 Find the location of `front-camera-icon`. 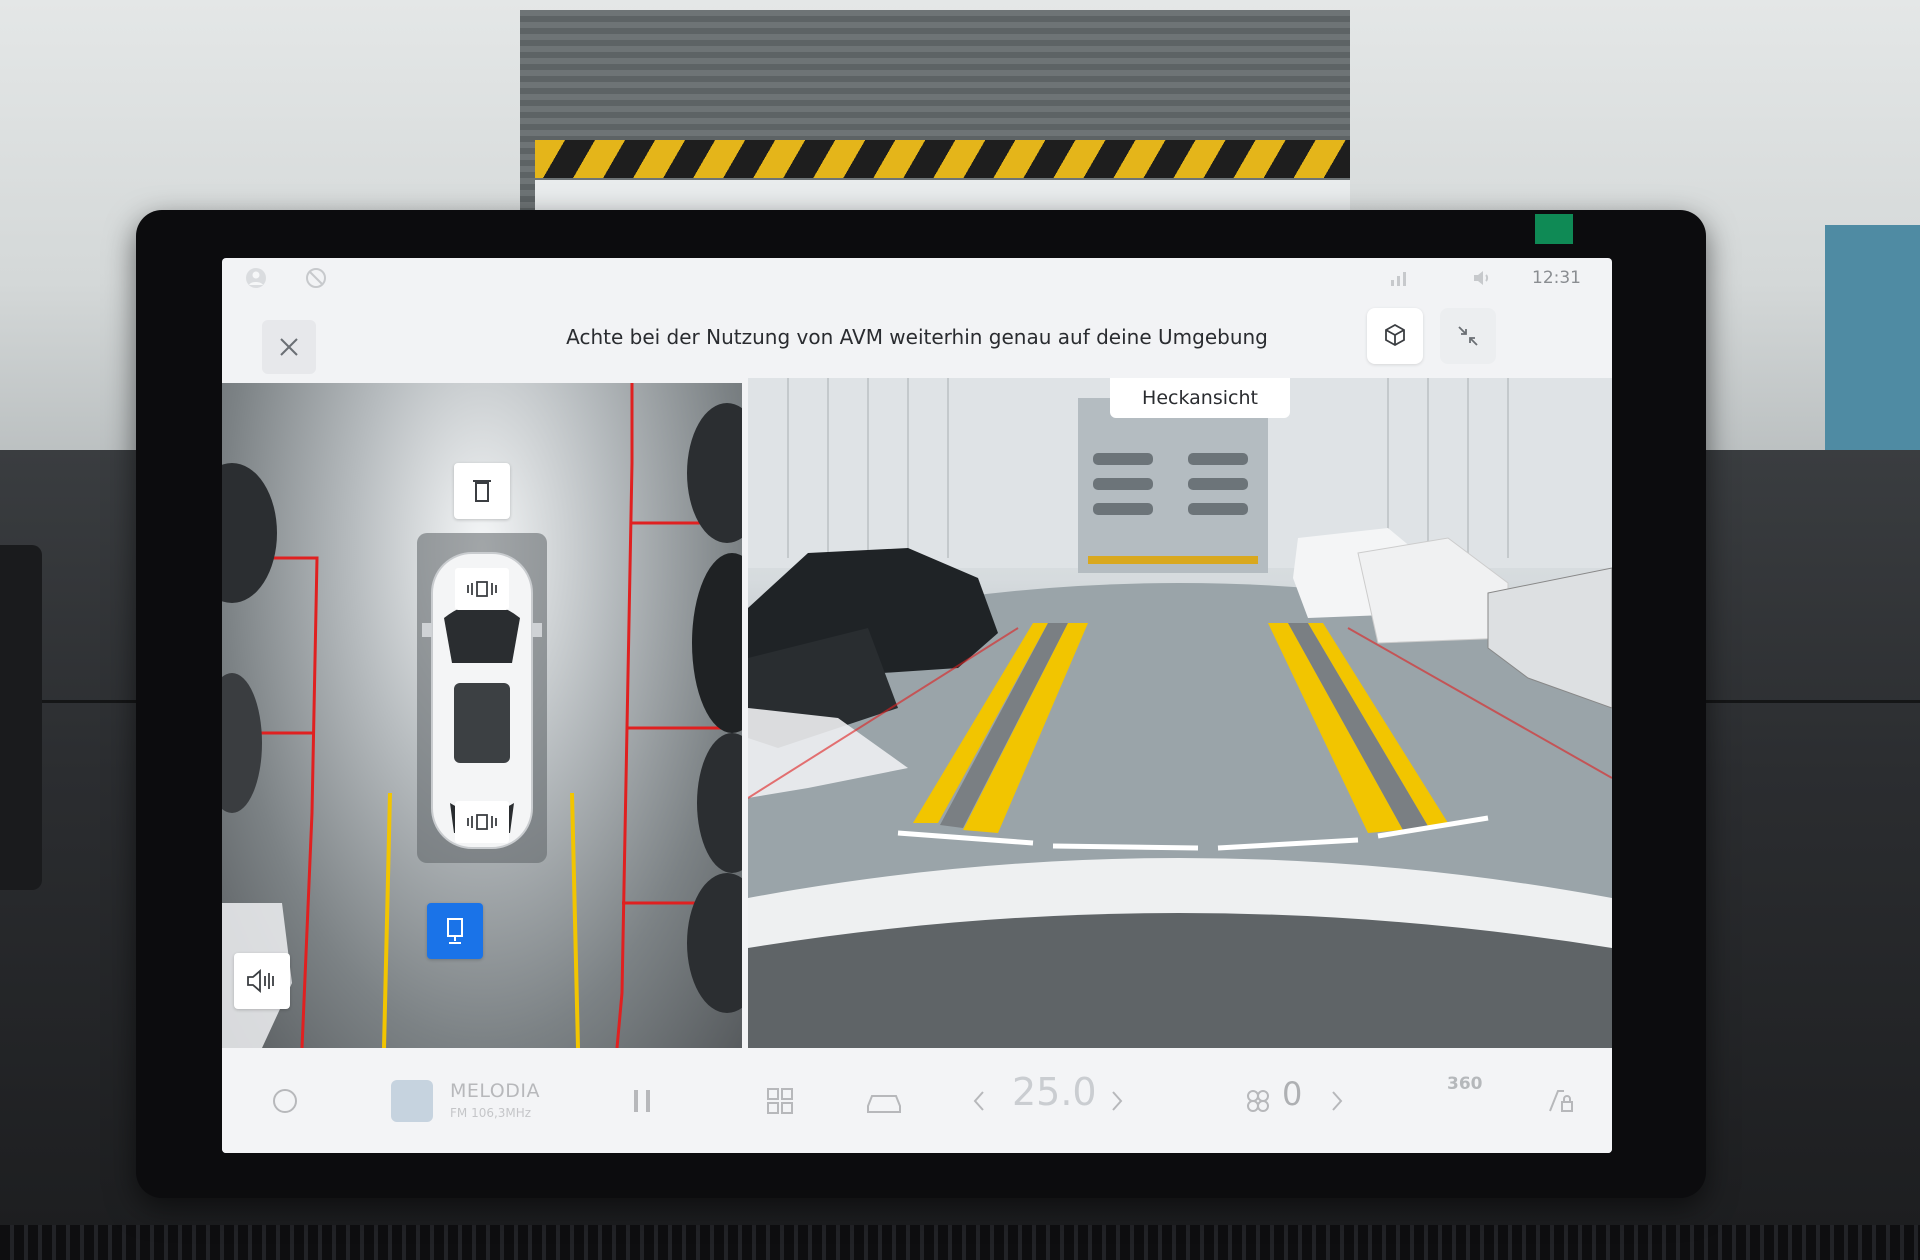

front-camera-icon is located at coordinates (482, 491).